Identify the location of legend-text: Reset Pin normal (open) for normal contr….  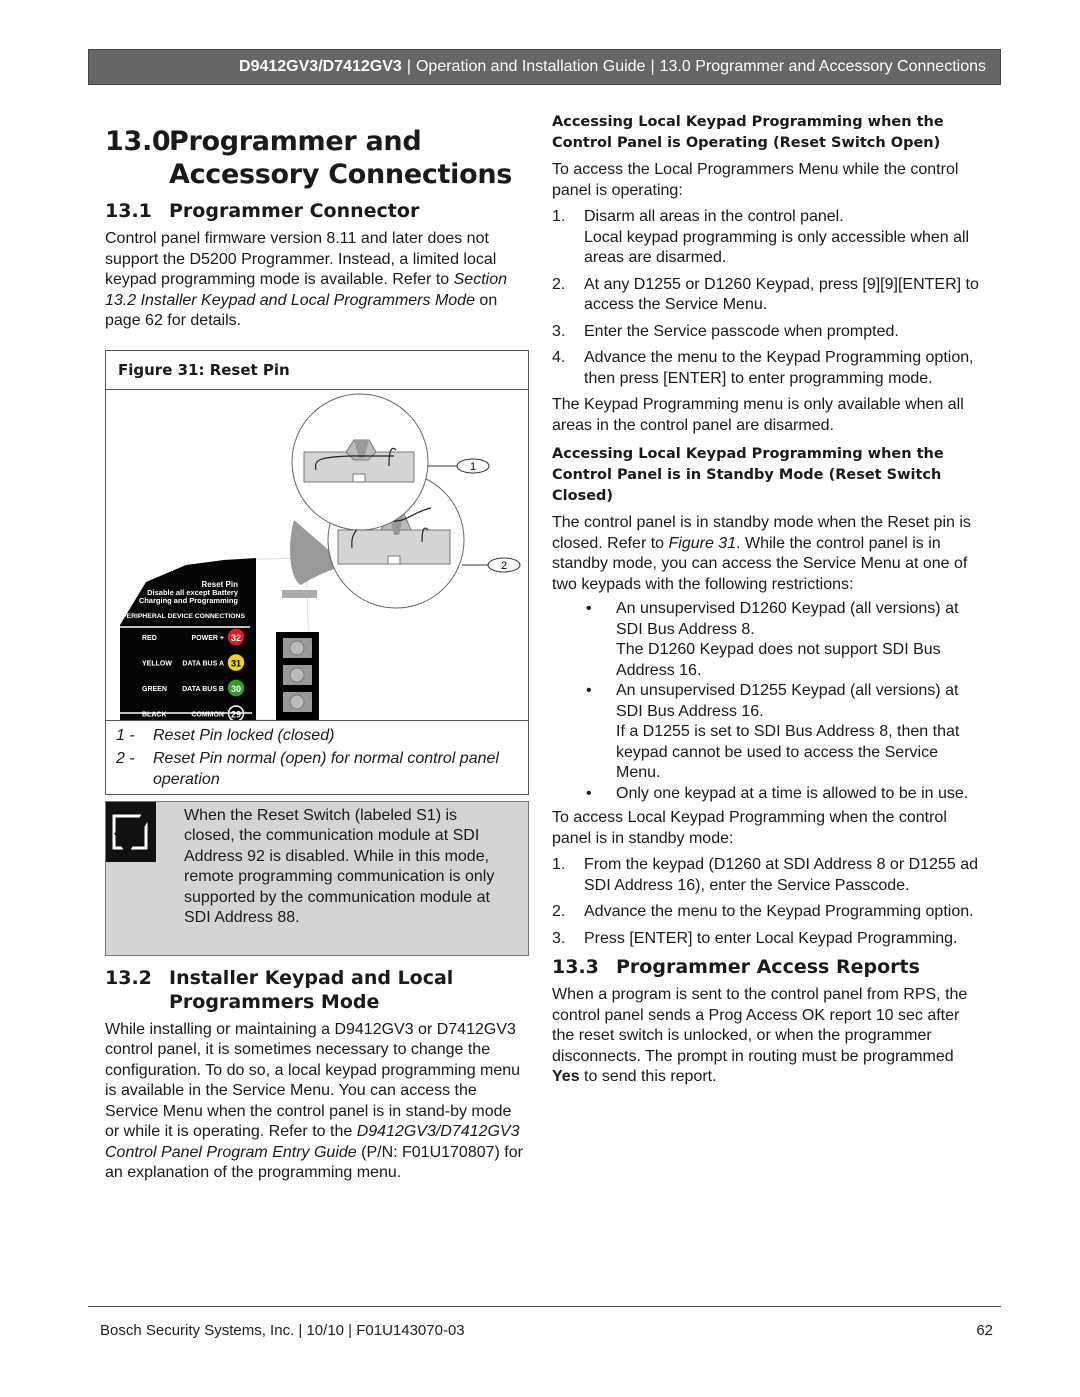
(326, 768).